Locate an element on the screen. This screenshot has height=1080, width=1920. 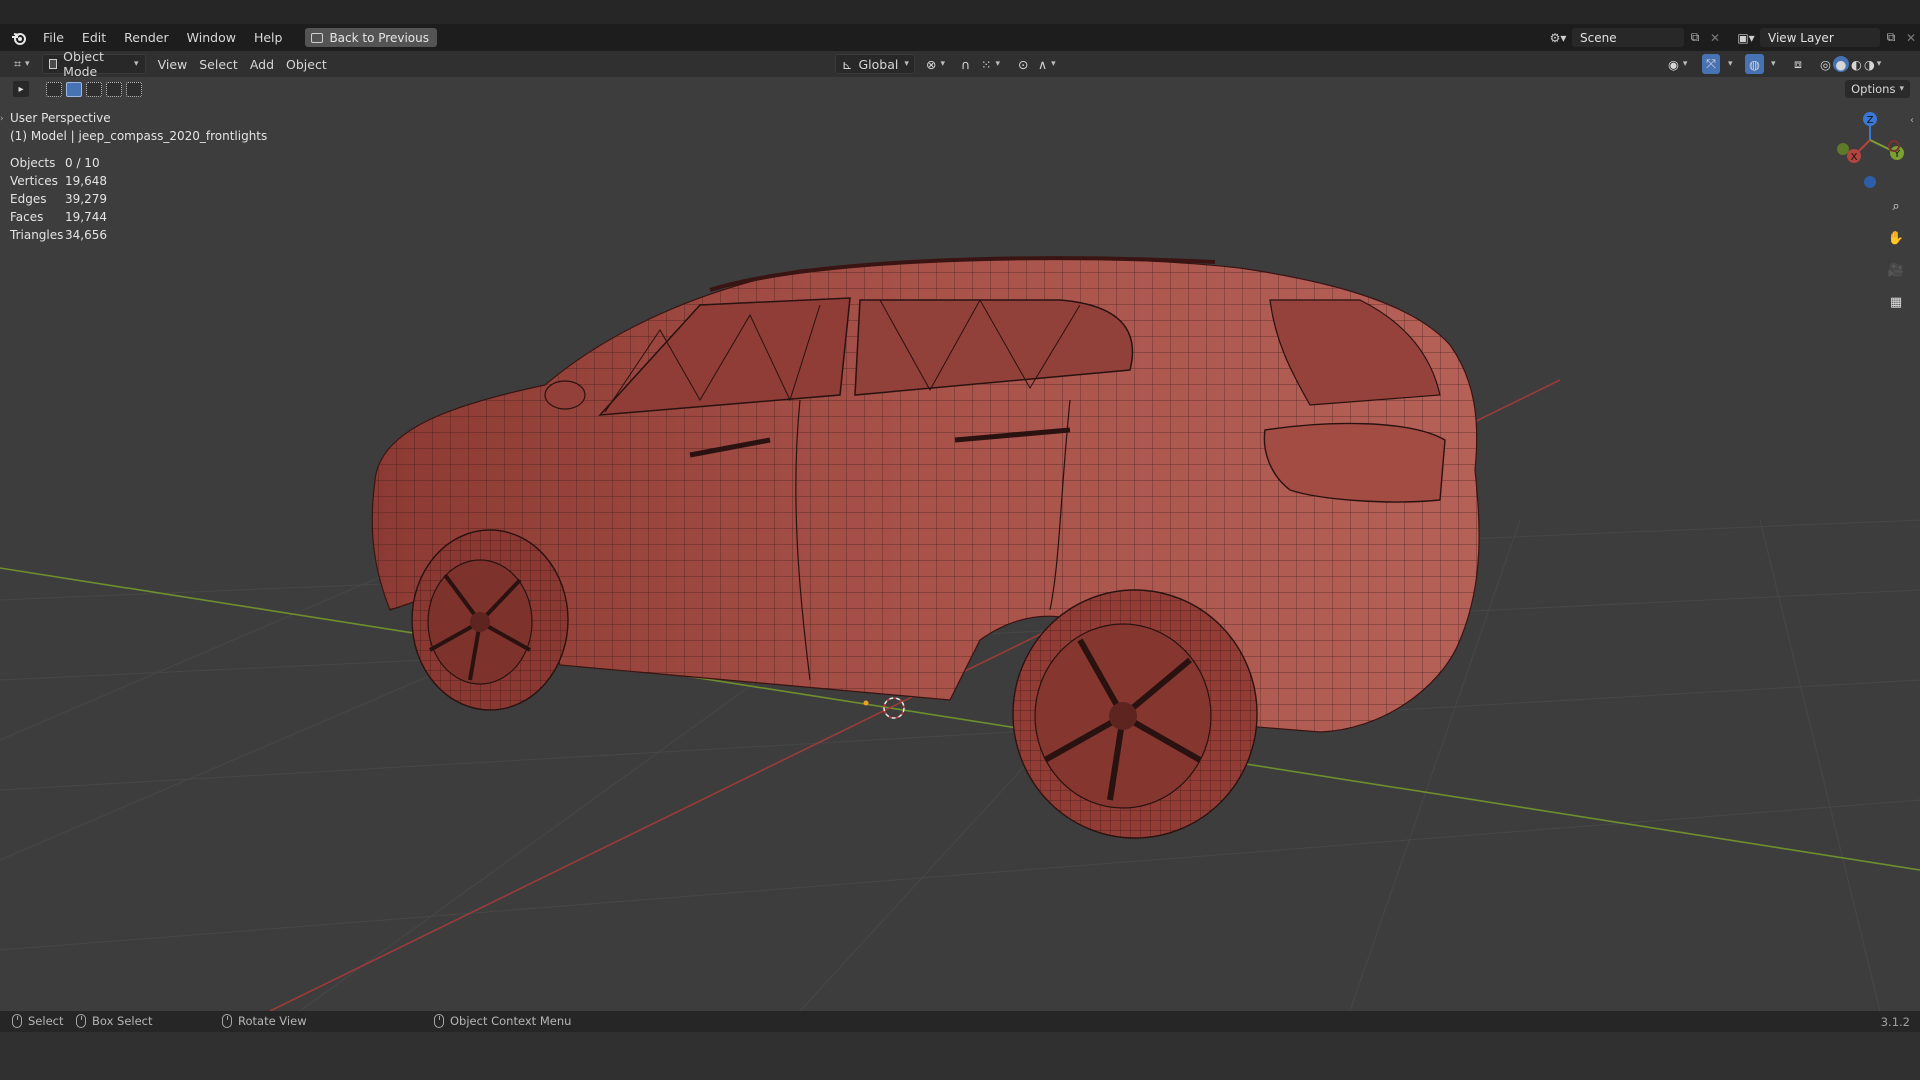
gizmo-icon: ⤧ is located at coordinates (1711, 63).